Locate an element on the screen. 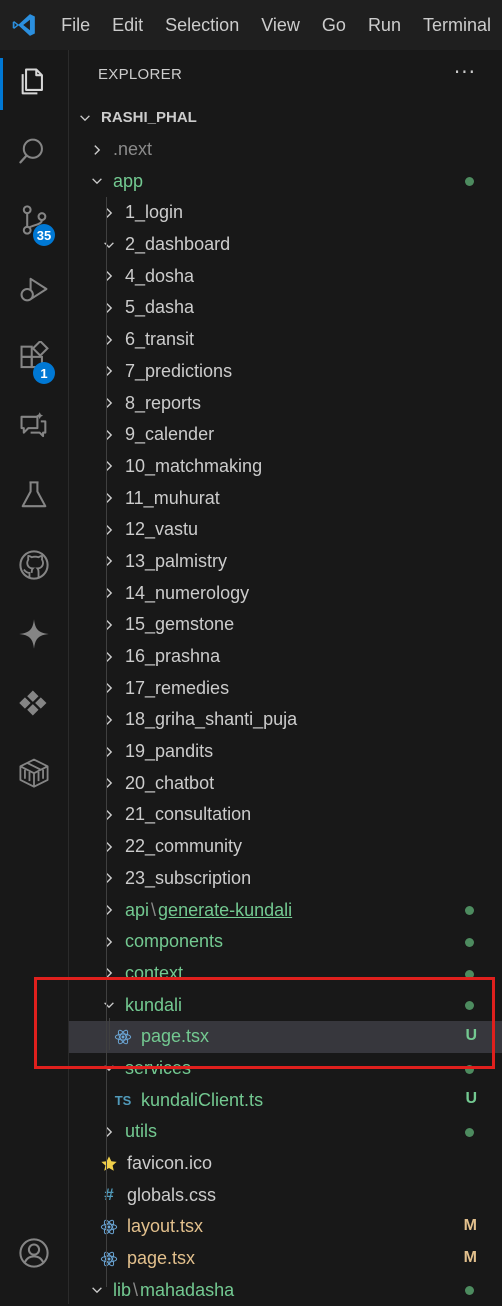 This screenshot has width=502, height=1306. folder-15-gemstone: 15_gemstone is located at coordinates (285, 625).